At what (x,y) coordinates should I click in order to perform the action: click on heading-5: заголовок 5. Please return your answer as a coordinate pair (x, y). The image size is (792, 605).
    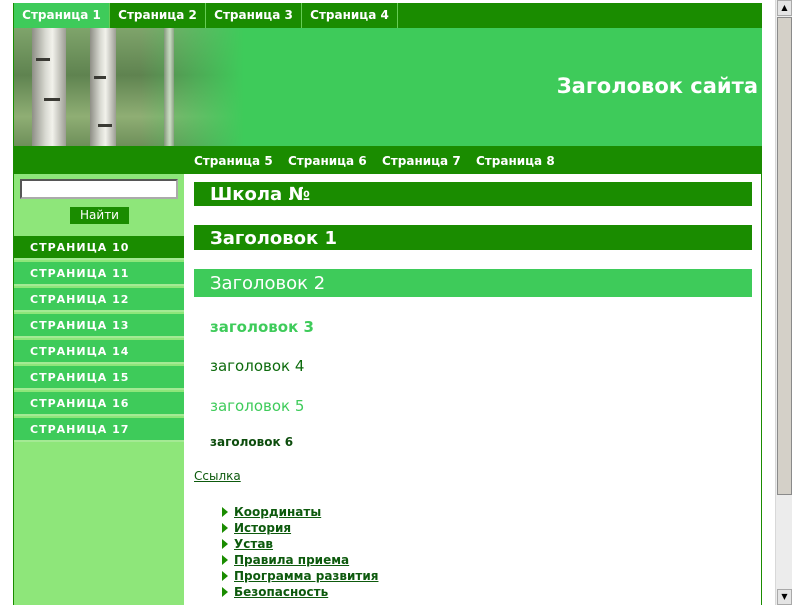
    Looking at the image, I should click on (257, 406).